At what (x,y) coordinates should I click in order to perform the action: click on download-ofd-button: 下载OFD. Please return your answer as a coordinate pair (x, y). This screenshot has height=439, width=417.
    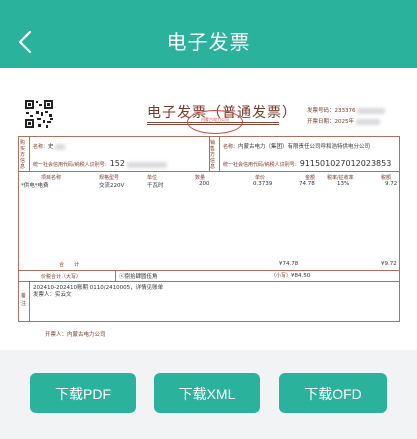
    Looking at the image, I should click on (333, 393).